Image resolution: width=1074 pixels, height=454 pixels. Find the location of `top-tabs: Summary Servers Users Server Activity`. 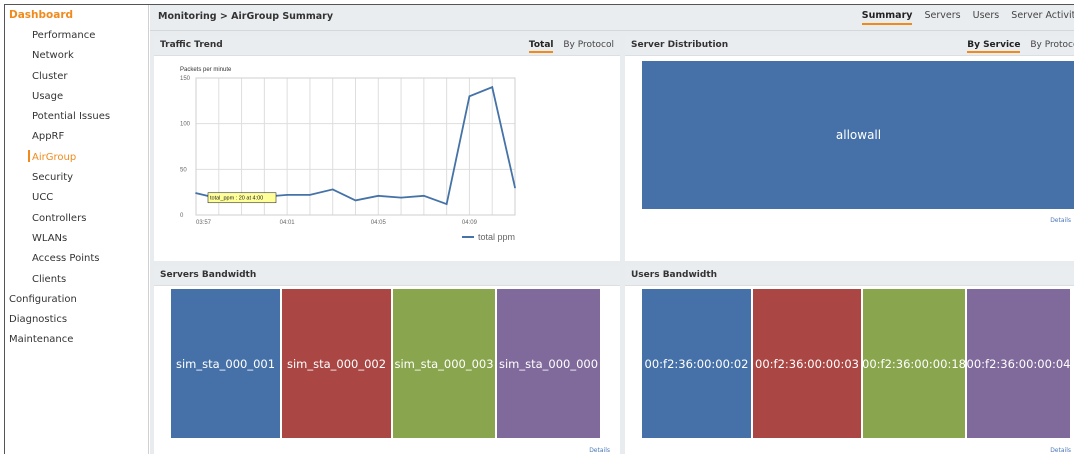

top-tabs: Summary Servers Users Server Activity is located at coordinates (963, 17).